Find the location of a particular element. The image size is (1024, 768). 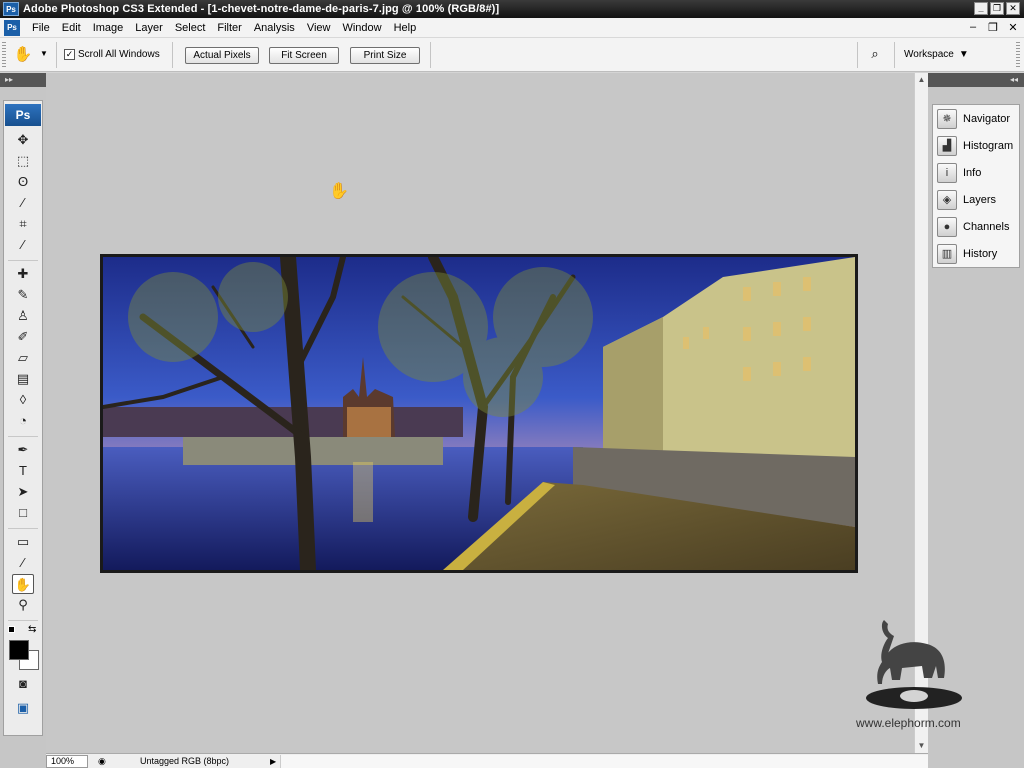

pen-tool-icon: ✒ is located at coordinates (23, 450).